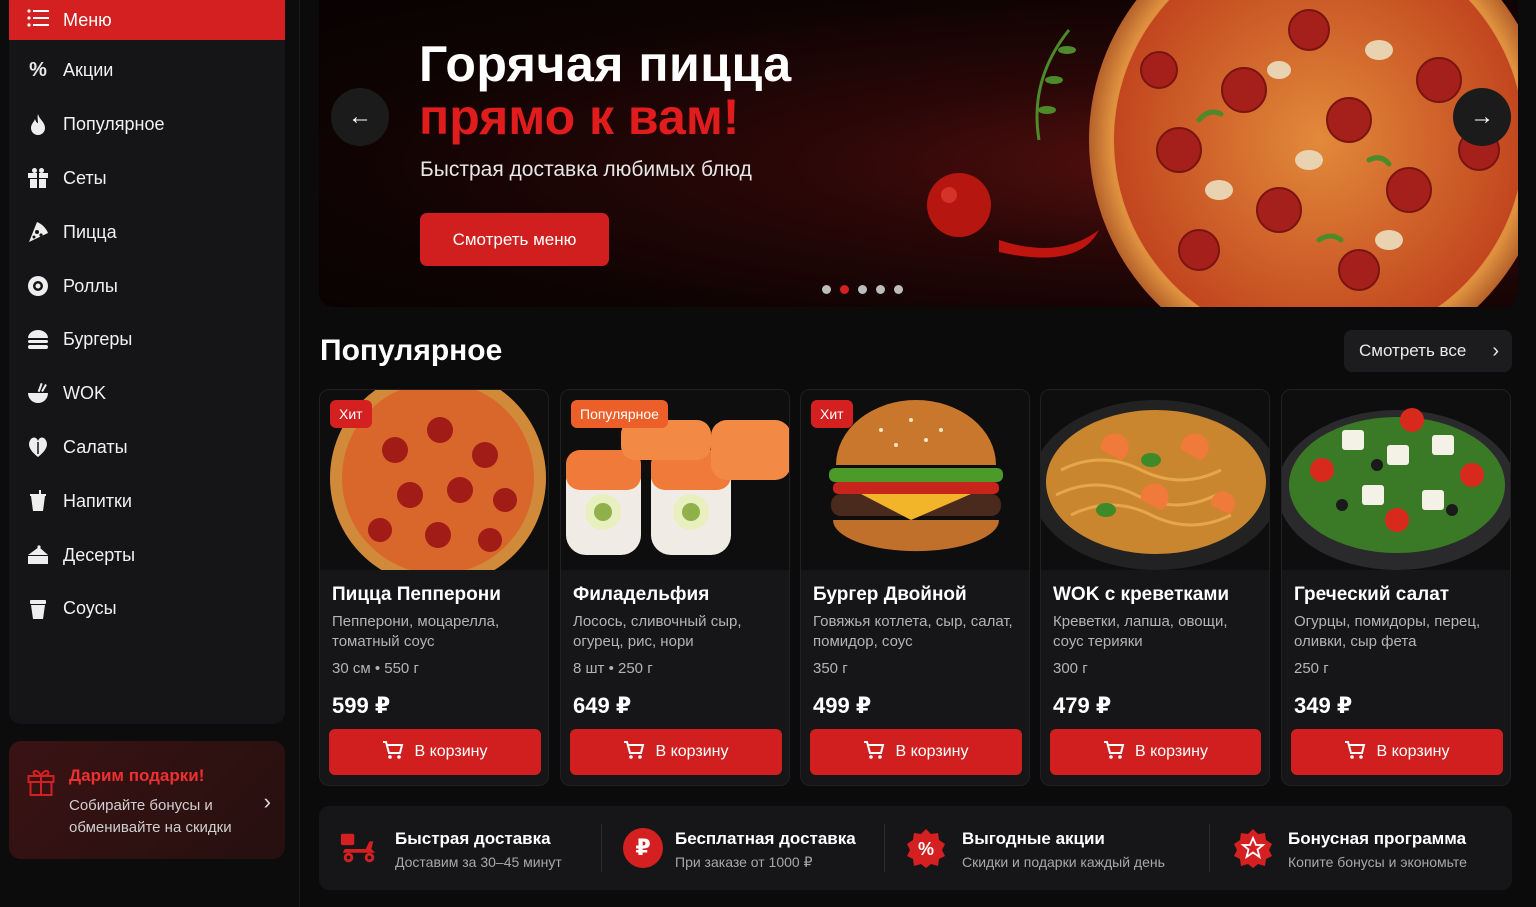  I want to click on sidebar-item-label: Акции, so click(88, 70).